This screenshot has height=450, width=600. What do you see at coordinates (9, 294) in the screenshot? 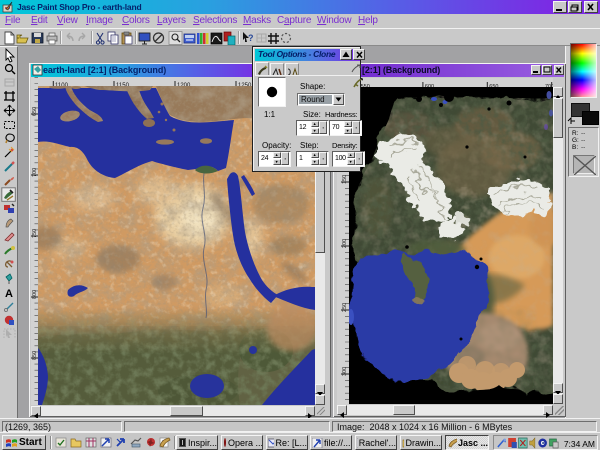
I see `svg-text: A` at bounding box center [9, 294].